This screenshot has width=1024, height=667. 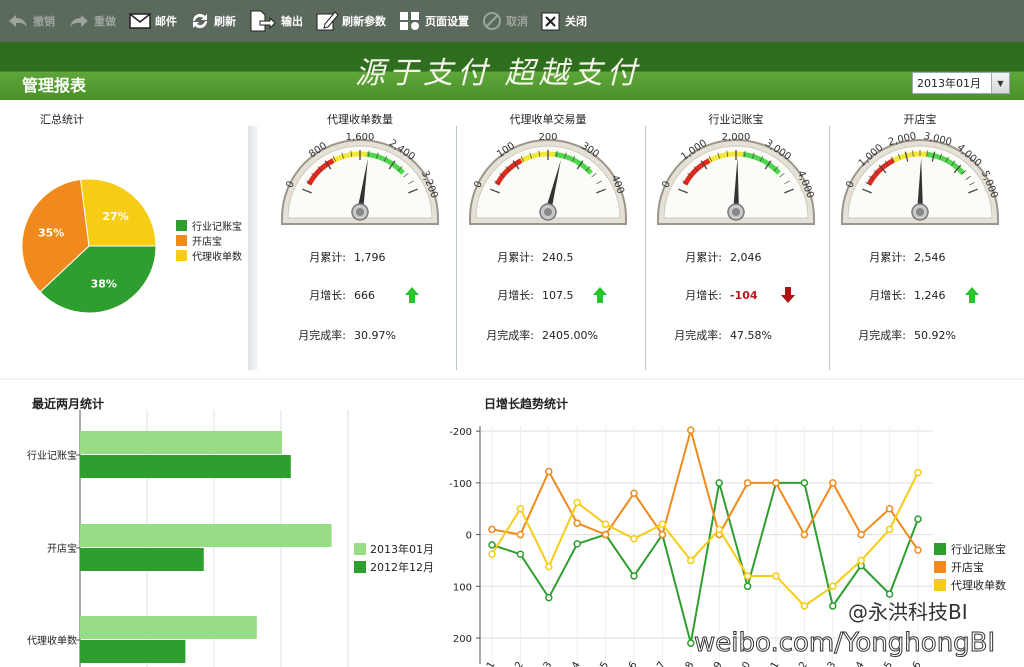 What do you see at coordinates (563, 21) in the screenshot?
I see `close-button: 关闭` at bounding box center [563, 21].